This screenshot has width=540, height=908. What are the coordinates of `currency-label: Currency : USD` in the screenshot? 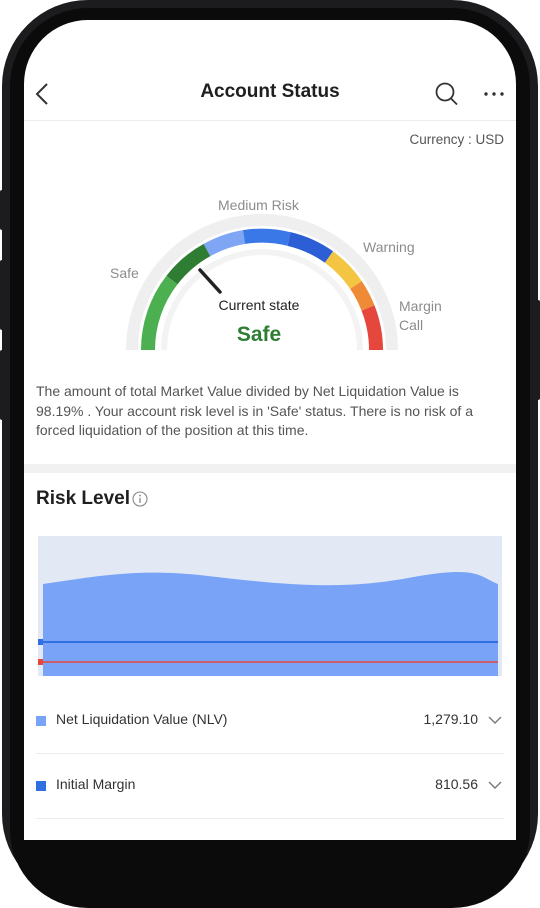 It's located at (456, 139).